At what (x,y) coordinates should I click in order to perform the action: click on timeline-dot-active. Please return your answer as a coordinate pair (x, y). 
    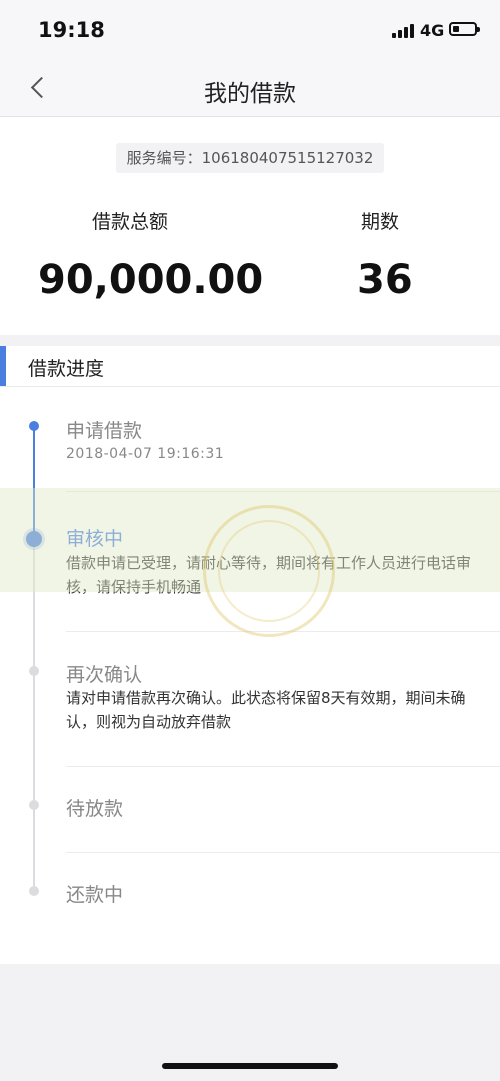
    Looking at the image, I should click on (34, 539).